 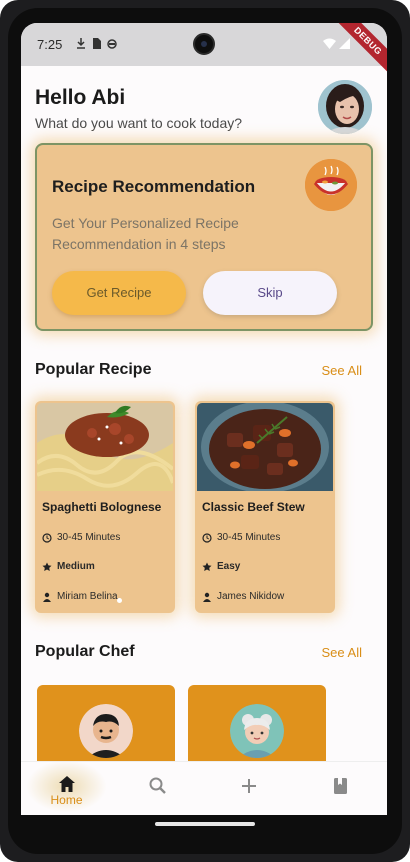 I want to click on notification-icon, so click(x=112, y=44).